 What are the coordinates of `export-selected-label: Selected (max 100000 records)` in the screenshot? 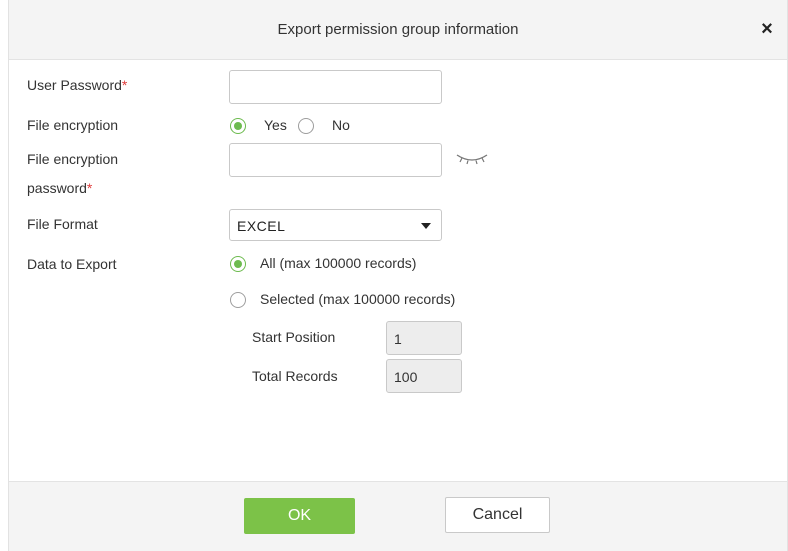 It's located at (357, 299).